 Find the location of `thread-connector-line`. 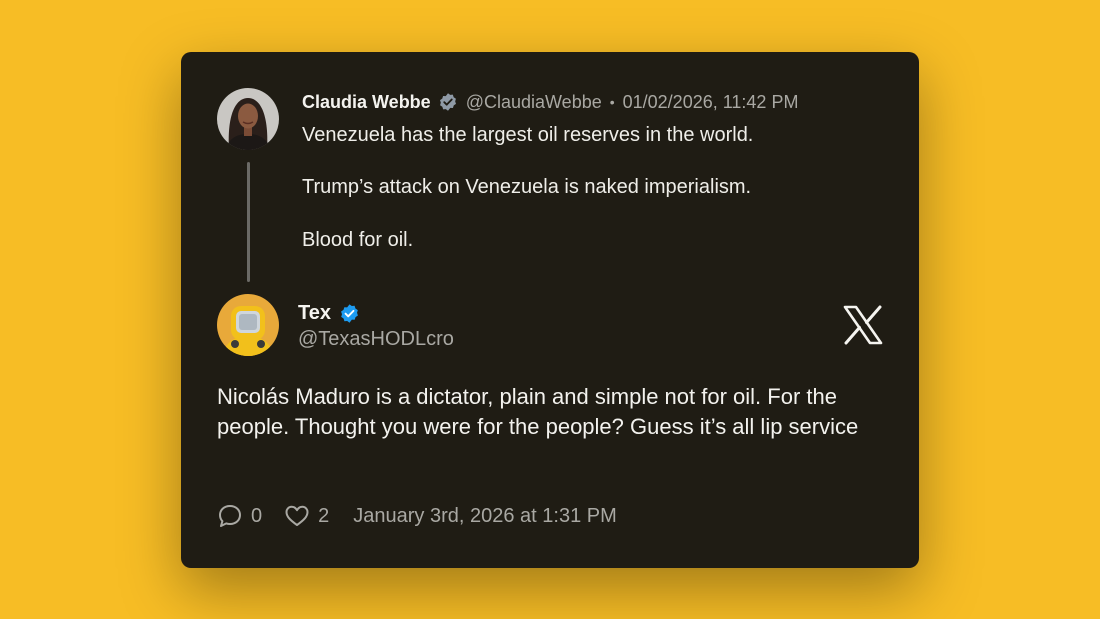

thread-connector-line is located at coordinates (248, 222).